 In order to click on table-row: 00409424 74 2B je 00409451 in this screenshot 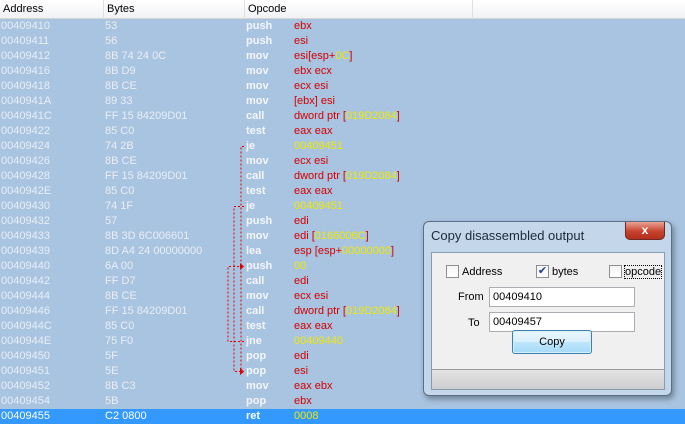, I will do `click(342, 146)`.